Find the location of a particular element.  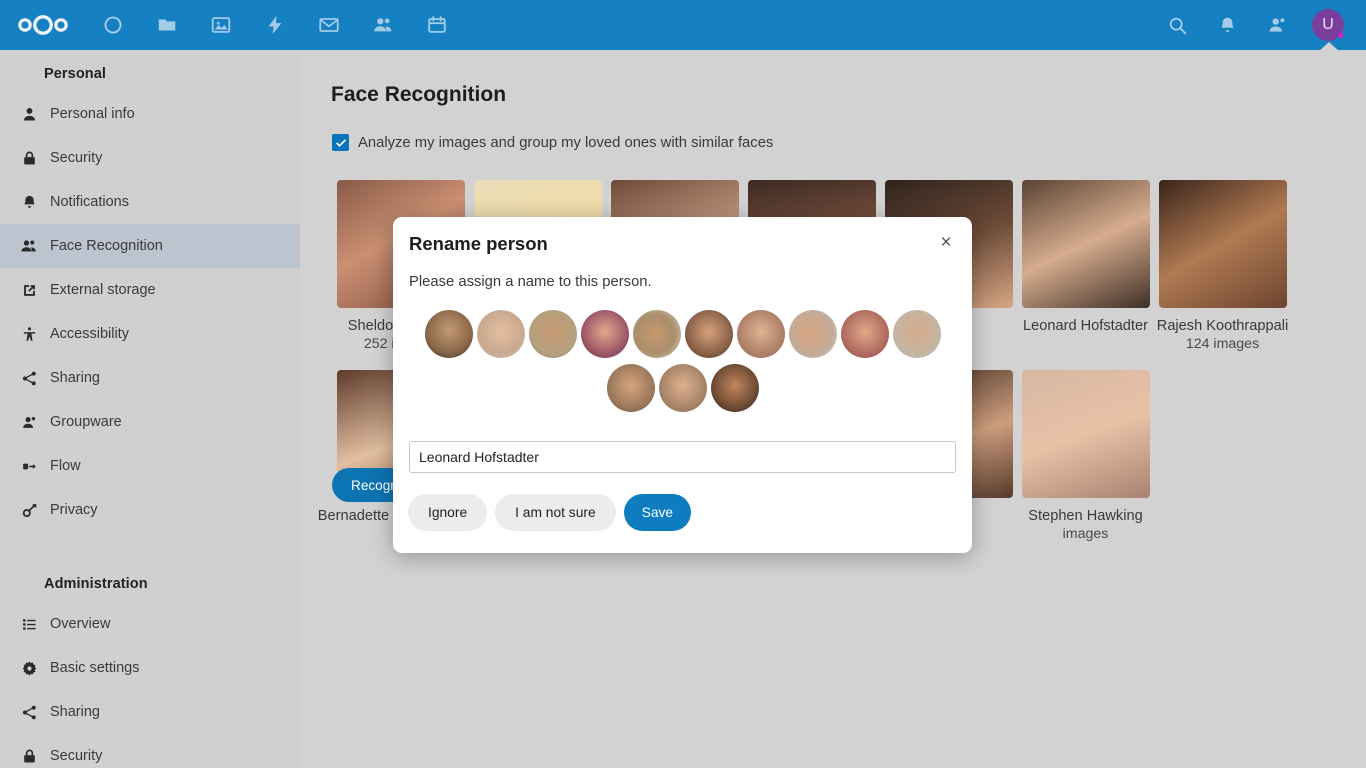

sidebar-heading-personal: Personal is located at coordinates (75, 74).